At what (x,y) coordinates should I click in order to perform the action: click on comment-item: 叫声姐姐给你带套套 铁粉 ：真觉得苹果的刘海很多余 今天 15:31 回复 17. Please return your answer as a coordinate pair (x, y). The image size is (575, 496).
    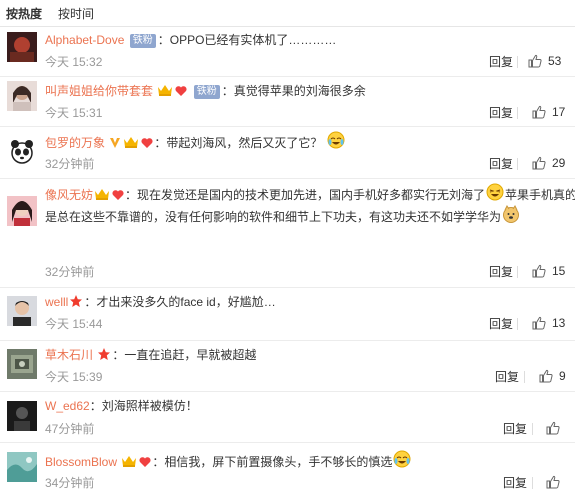
    Looking at the image, I should click on (287, 101).